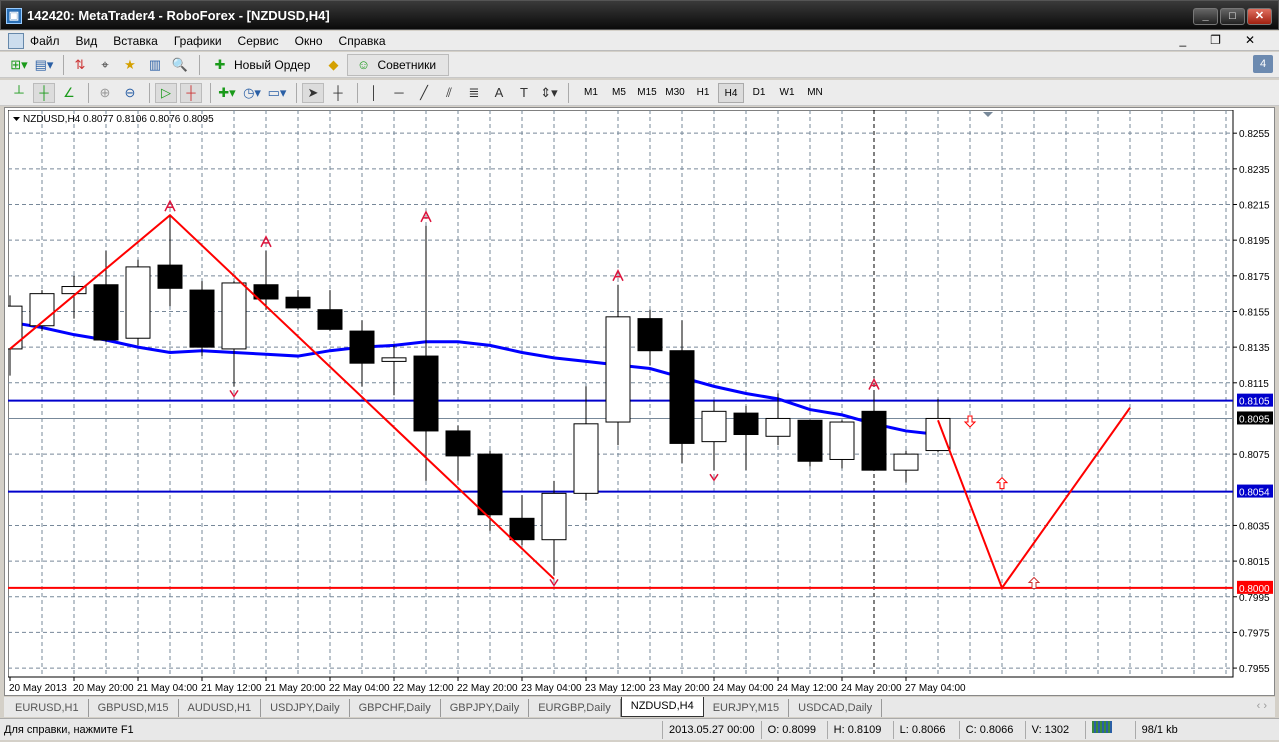 The image size is (1279, 742). Describe the element at coordinates (1254, 134) in the screenshot. I see `y-tick-label: 0.8255` at that location.